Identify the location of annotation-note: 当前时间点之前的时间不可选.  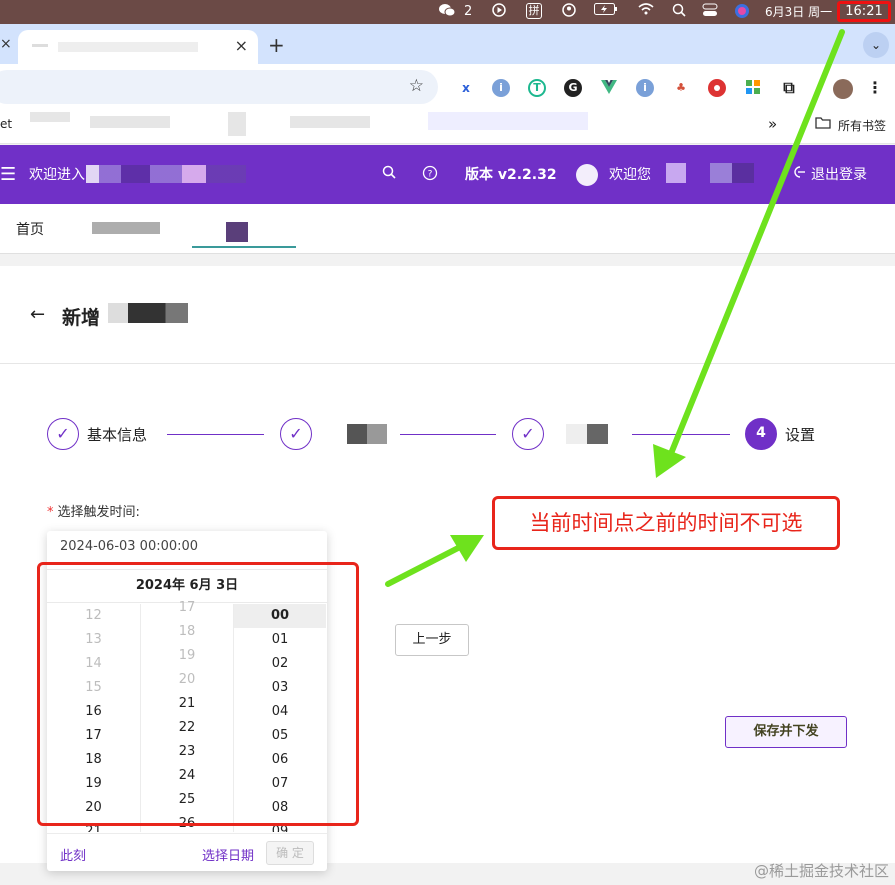
(666, 523).